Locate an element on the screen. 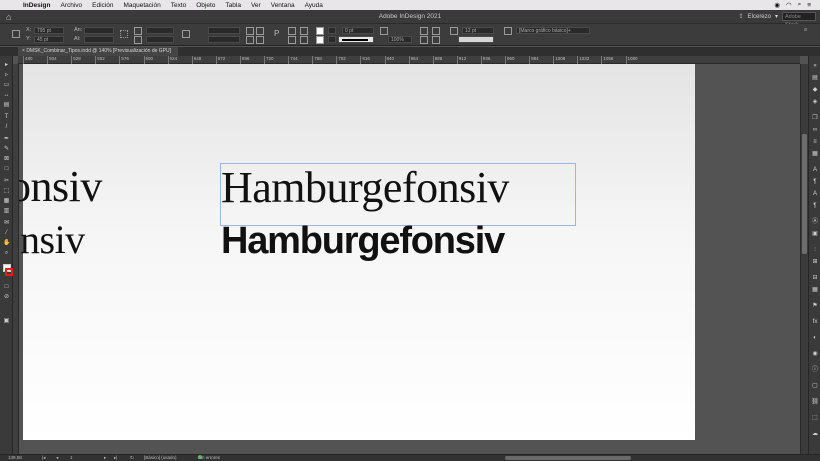 The width and height of the screenshot is (820, 461). scale-y-field is located at coordinates (160, 39).